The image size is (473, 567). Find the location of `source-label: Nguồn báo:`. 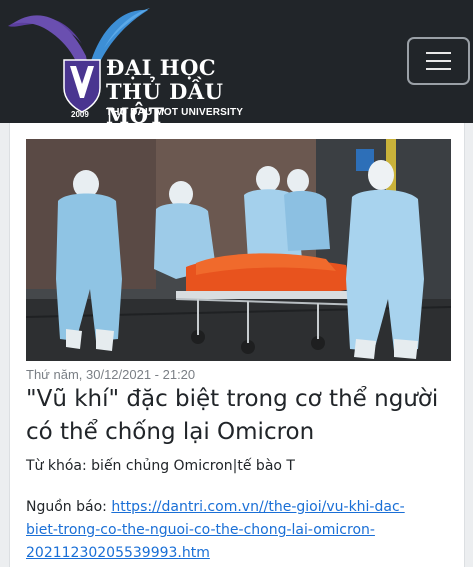

source-label: Nguồn báo: is located at coordinates (69, 507).